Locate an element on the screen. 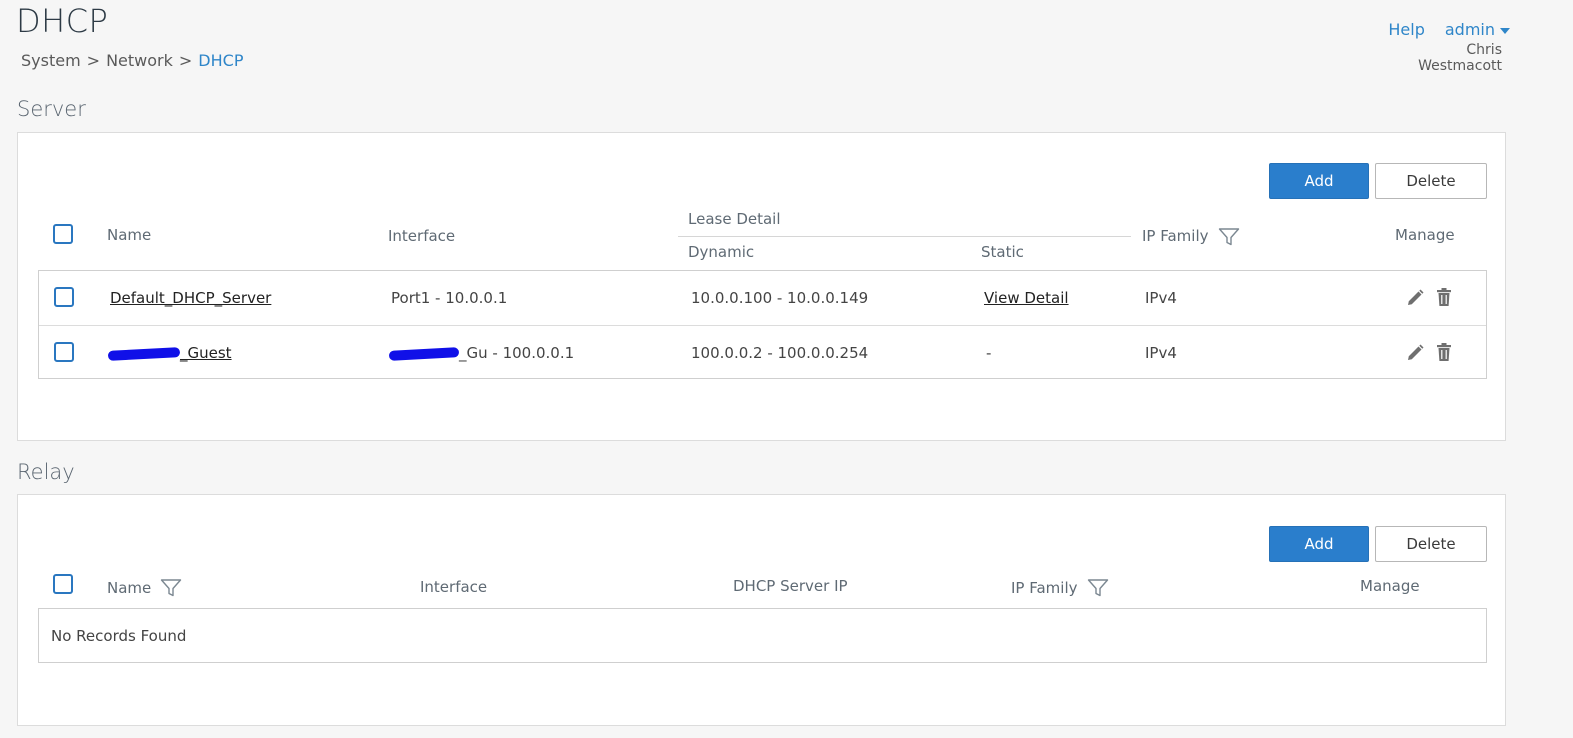 This screenshot has width=1573, height=738. relay-col-dhcp-server-ip: DHCP Server IP is located at coordinates (790, 586).